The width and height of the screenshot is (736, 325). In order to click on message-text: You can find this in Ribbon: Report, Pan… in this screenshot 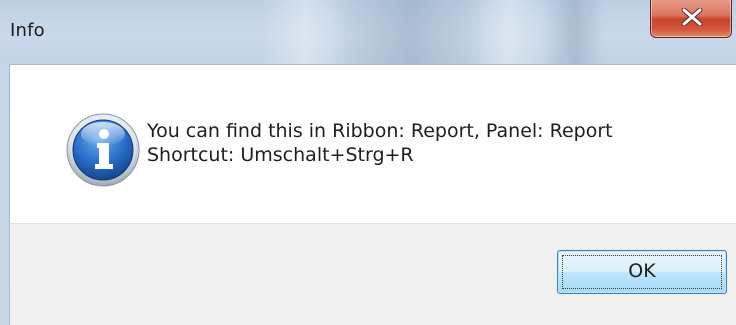, I will do `click(380, 143)`.